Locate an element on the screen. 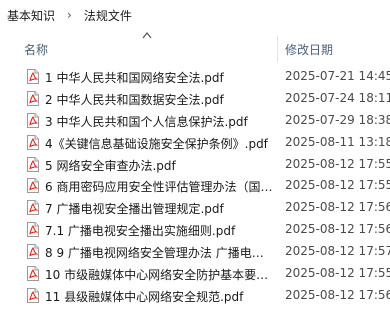 The image size is (390, 319). column-header-row: 名称 修改日期 is located at coordinates (195, 49).